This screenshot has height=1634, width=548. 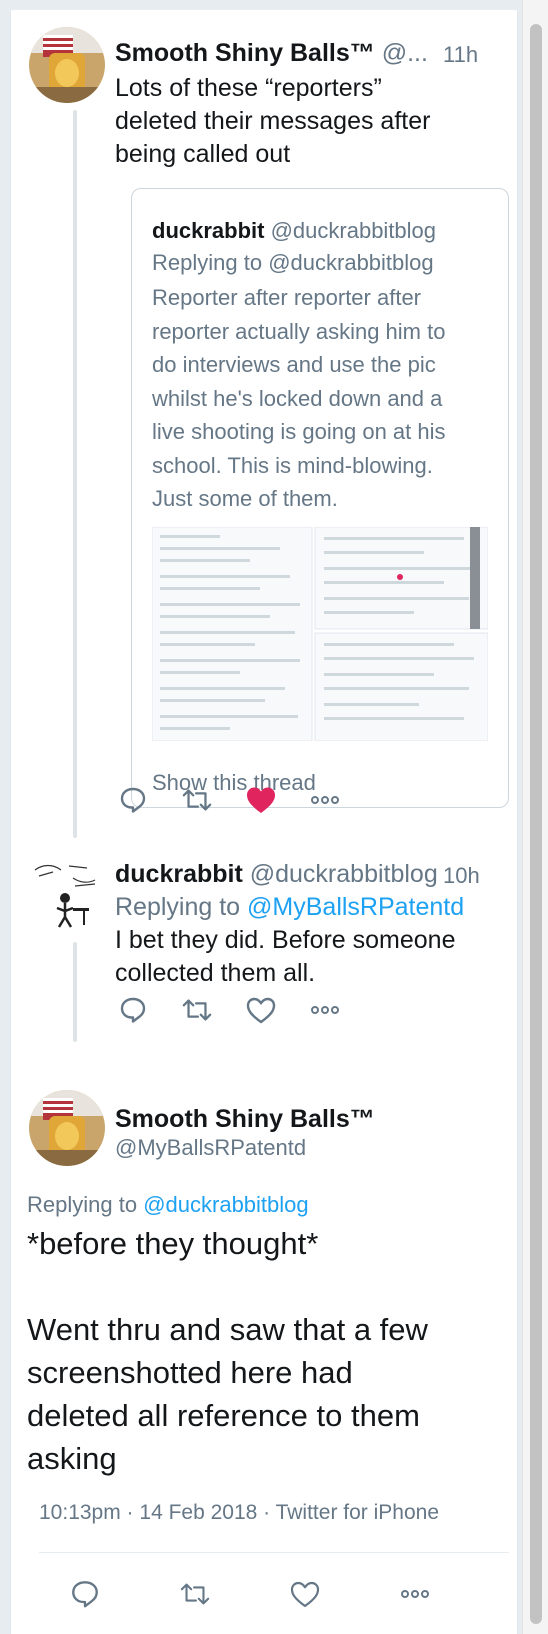 I want to click on text-line: Just some of them., so click(x=245, y=498).